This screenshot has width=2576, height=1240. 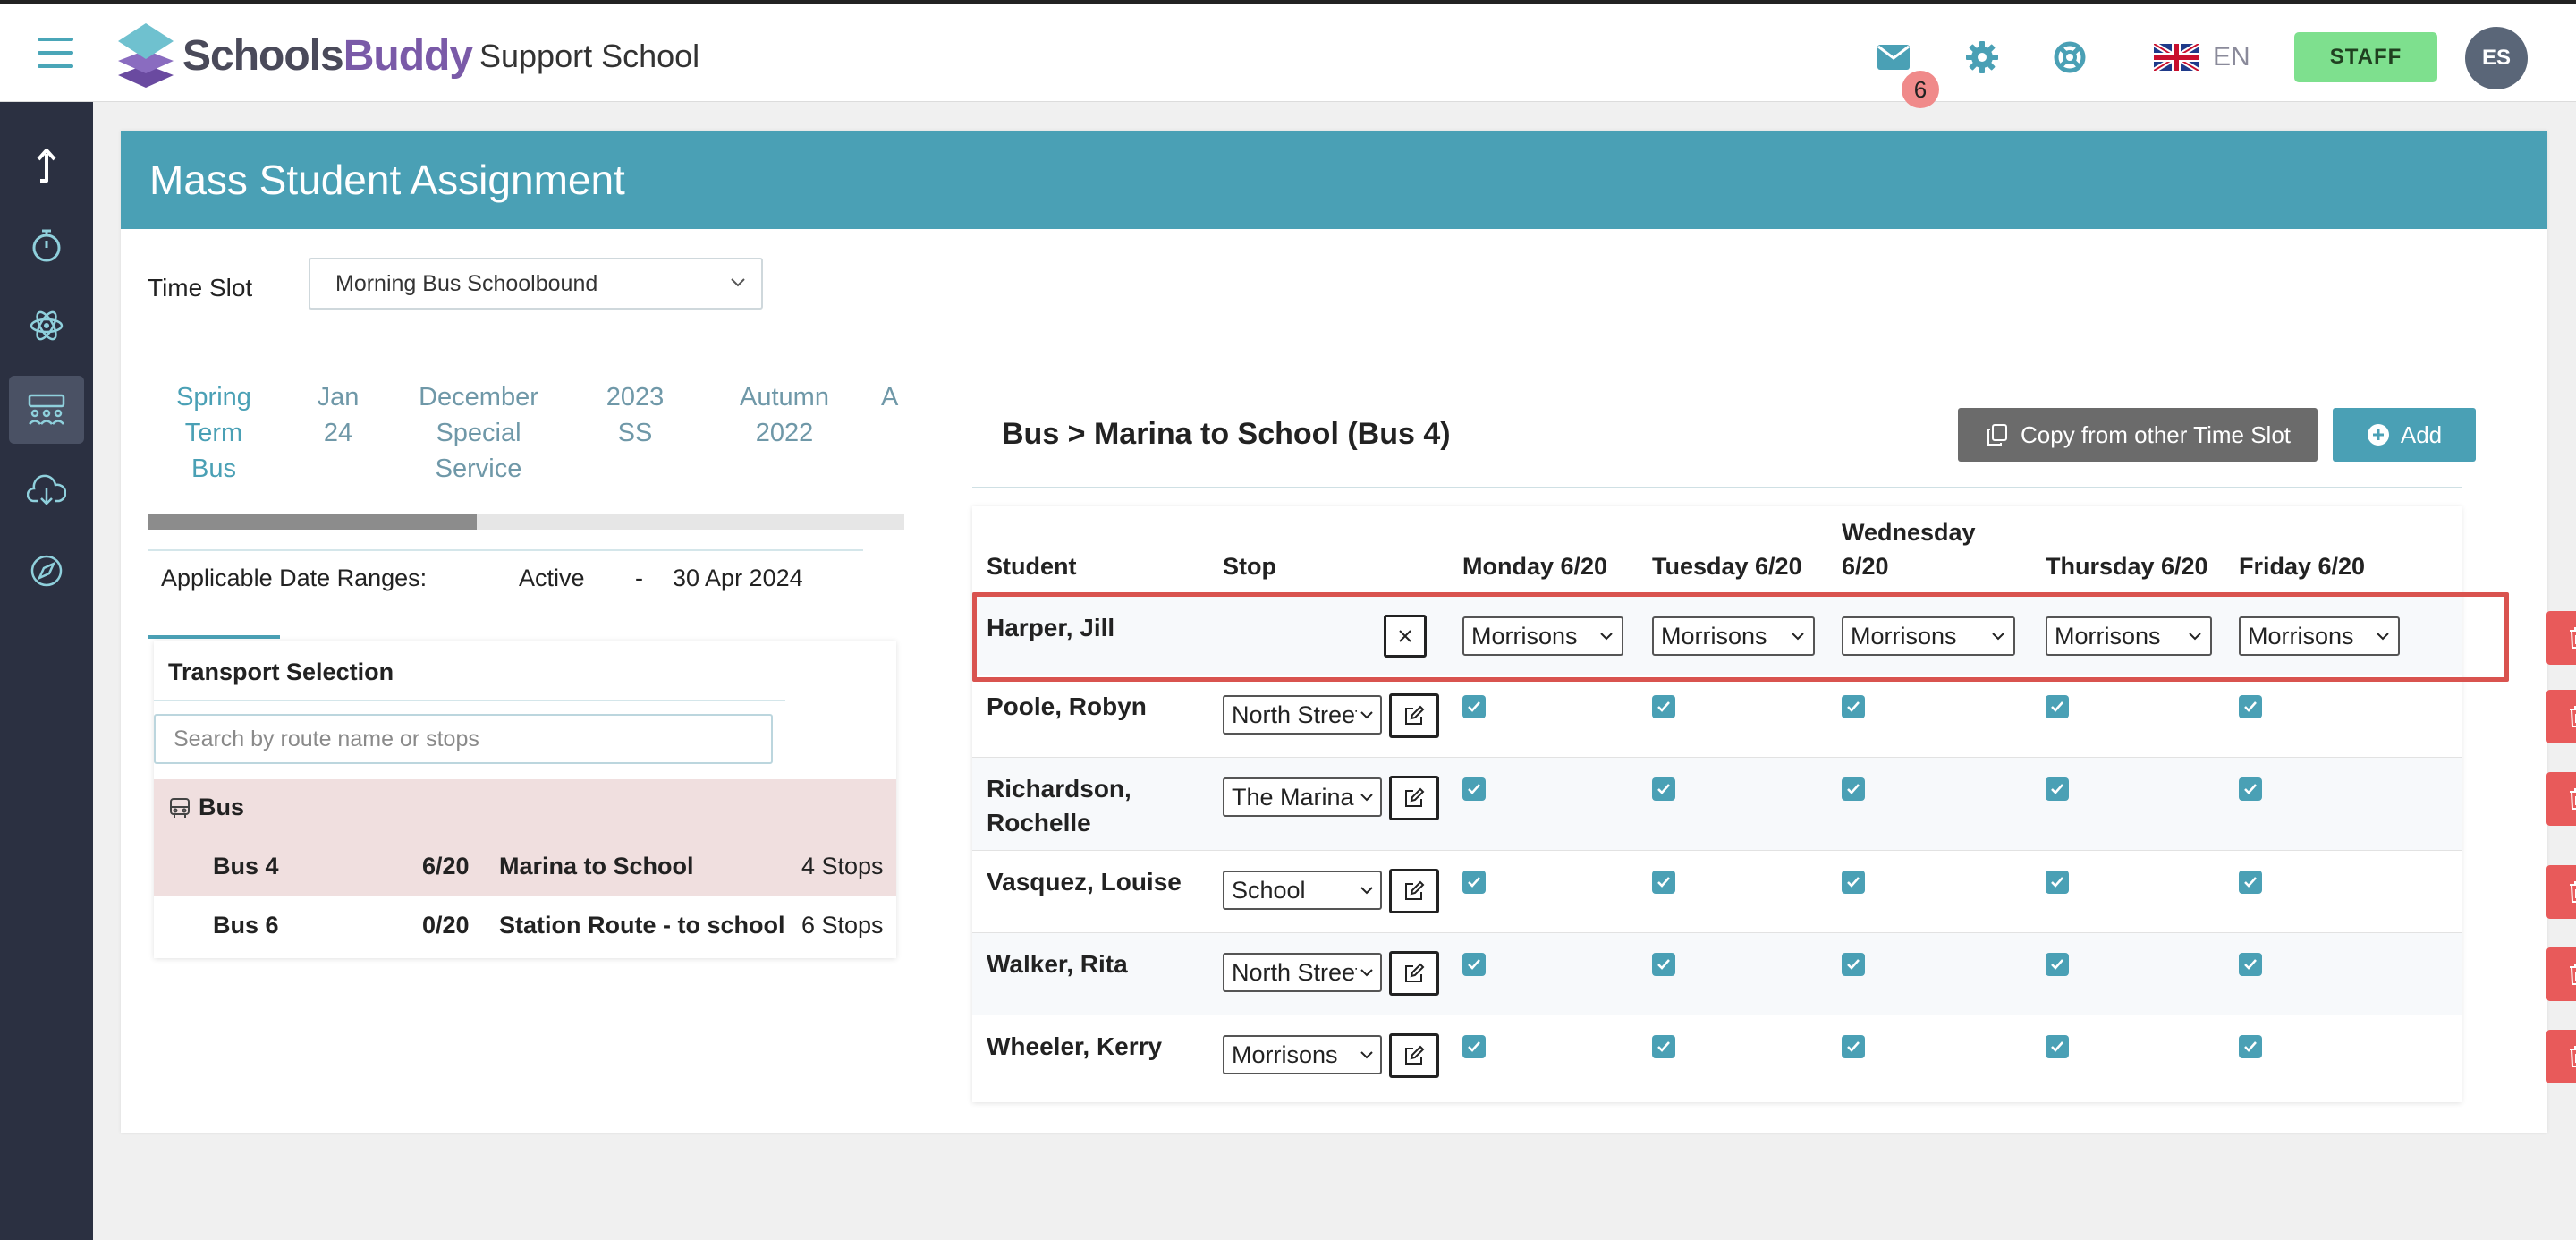 I want to click on tab-december-special-service: December Special Service, so click(x=478, y=433).